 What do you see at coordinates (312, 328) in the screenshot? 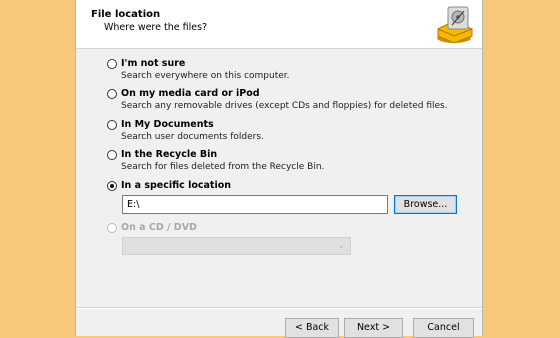
I see `back-button: < Back` at bounding box center [312, 328].